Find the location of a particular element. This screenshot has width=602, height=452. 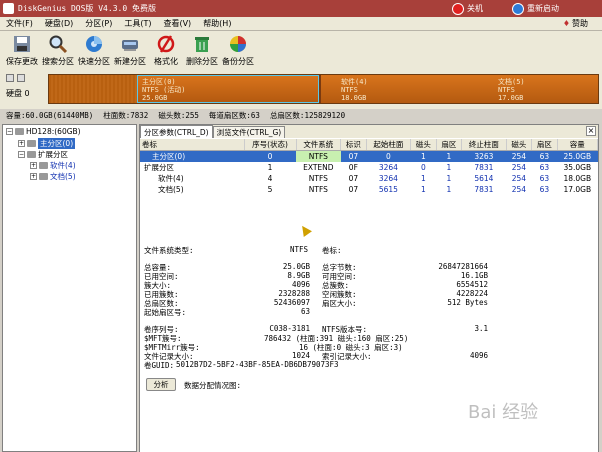

col-end-head: 磁头 is located at coordinates (519, 145).